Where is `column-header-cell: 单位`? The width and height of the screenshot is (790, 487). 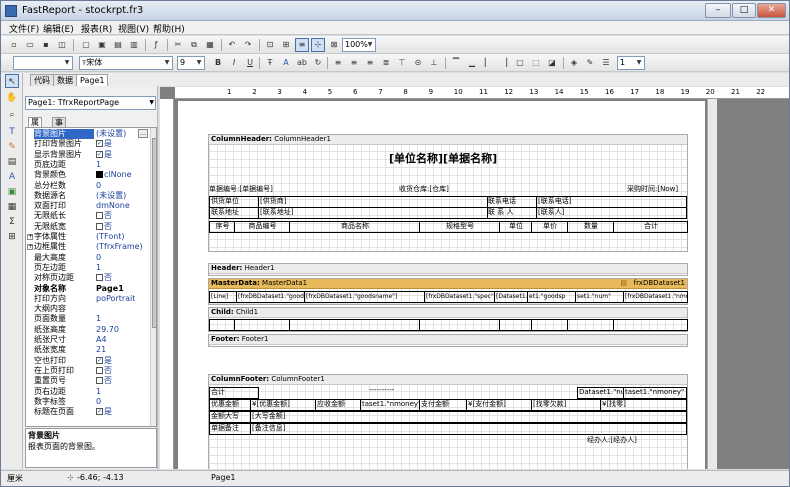
column-header-cell: 单位 is located at coordinates (515, 227).